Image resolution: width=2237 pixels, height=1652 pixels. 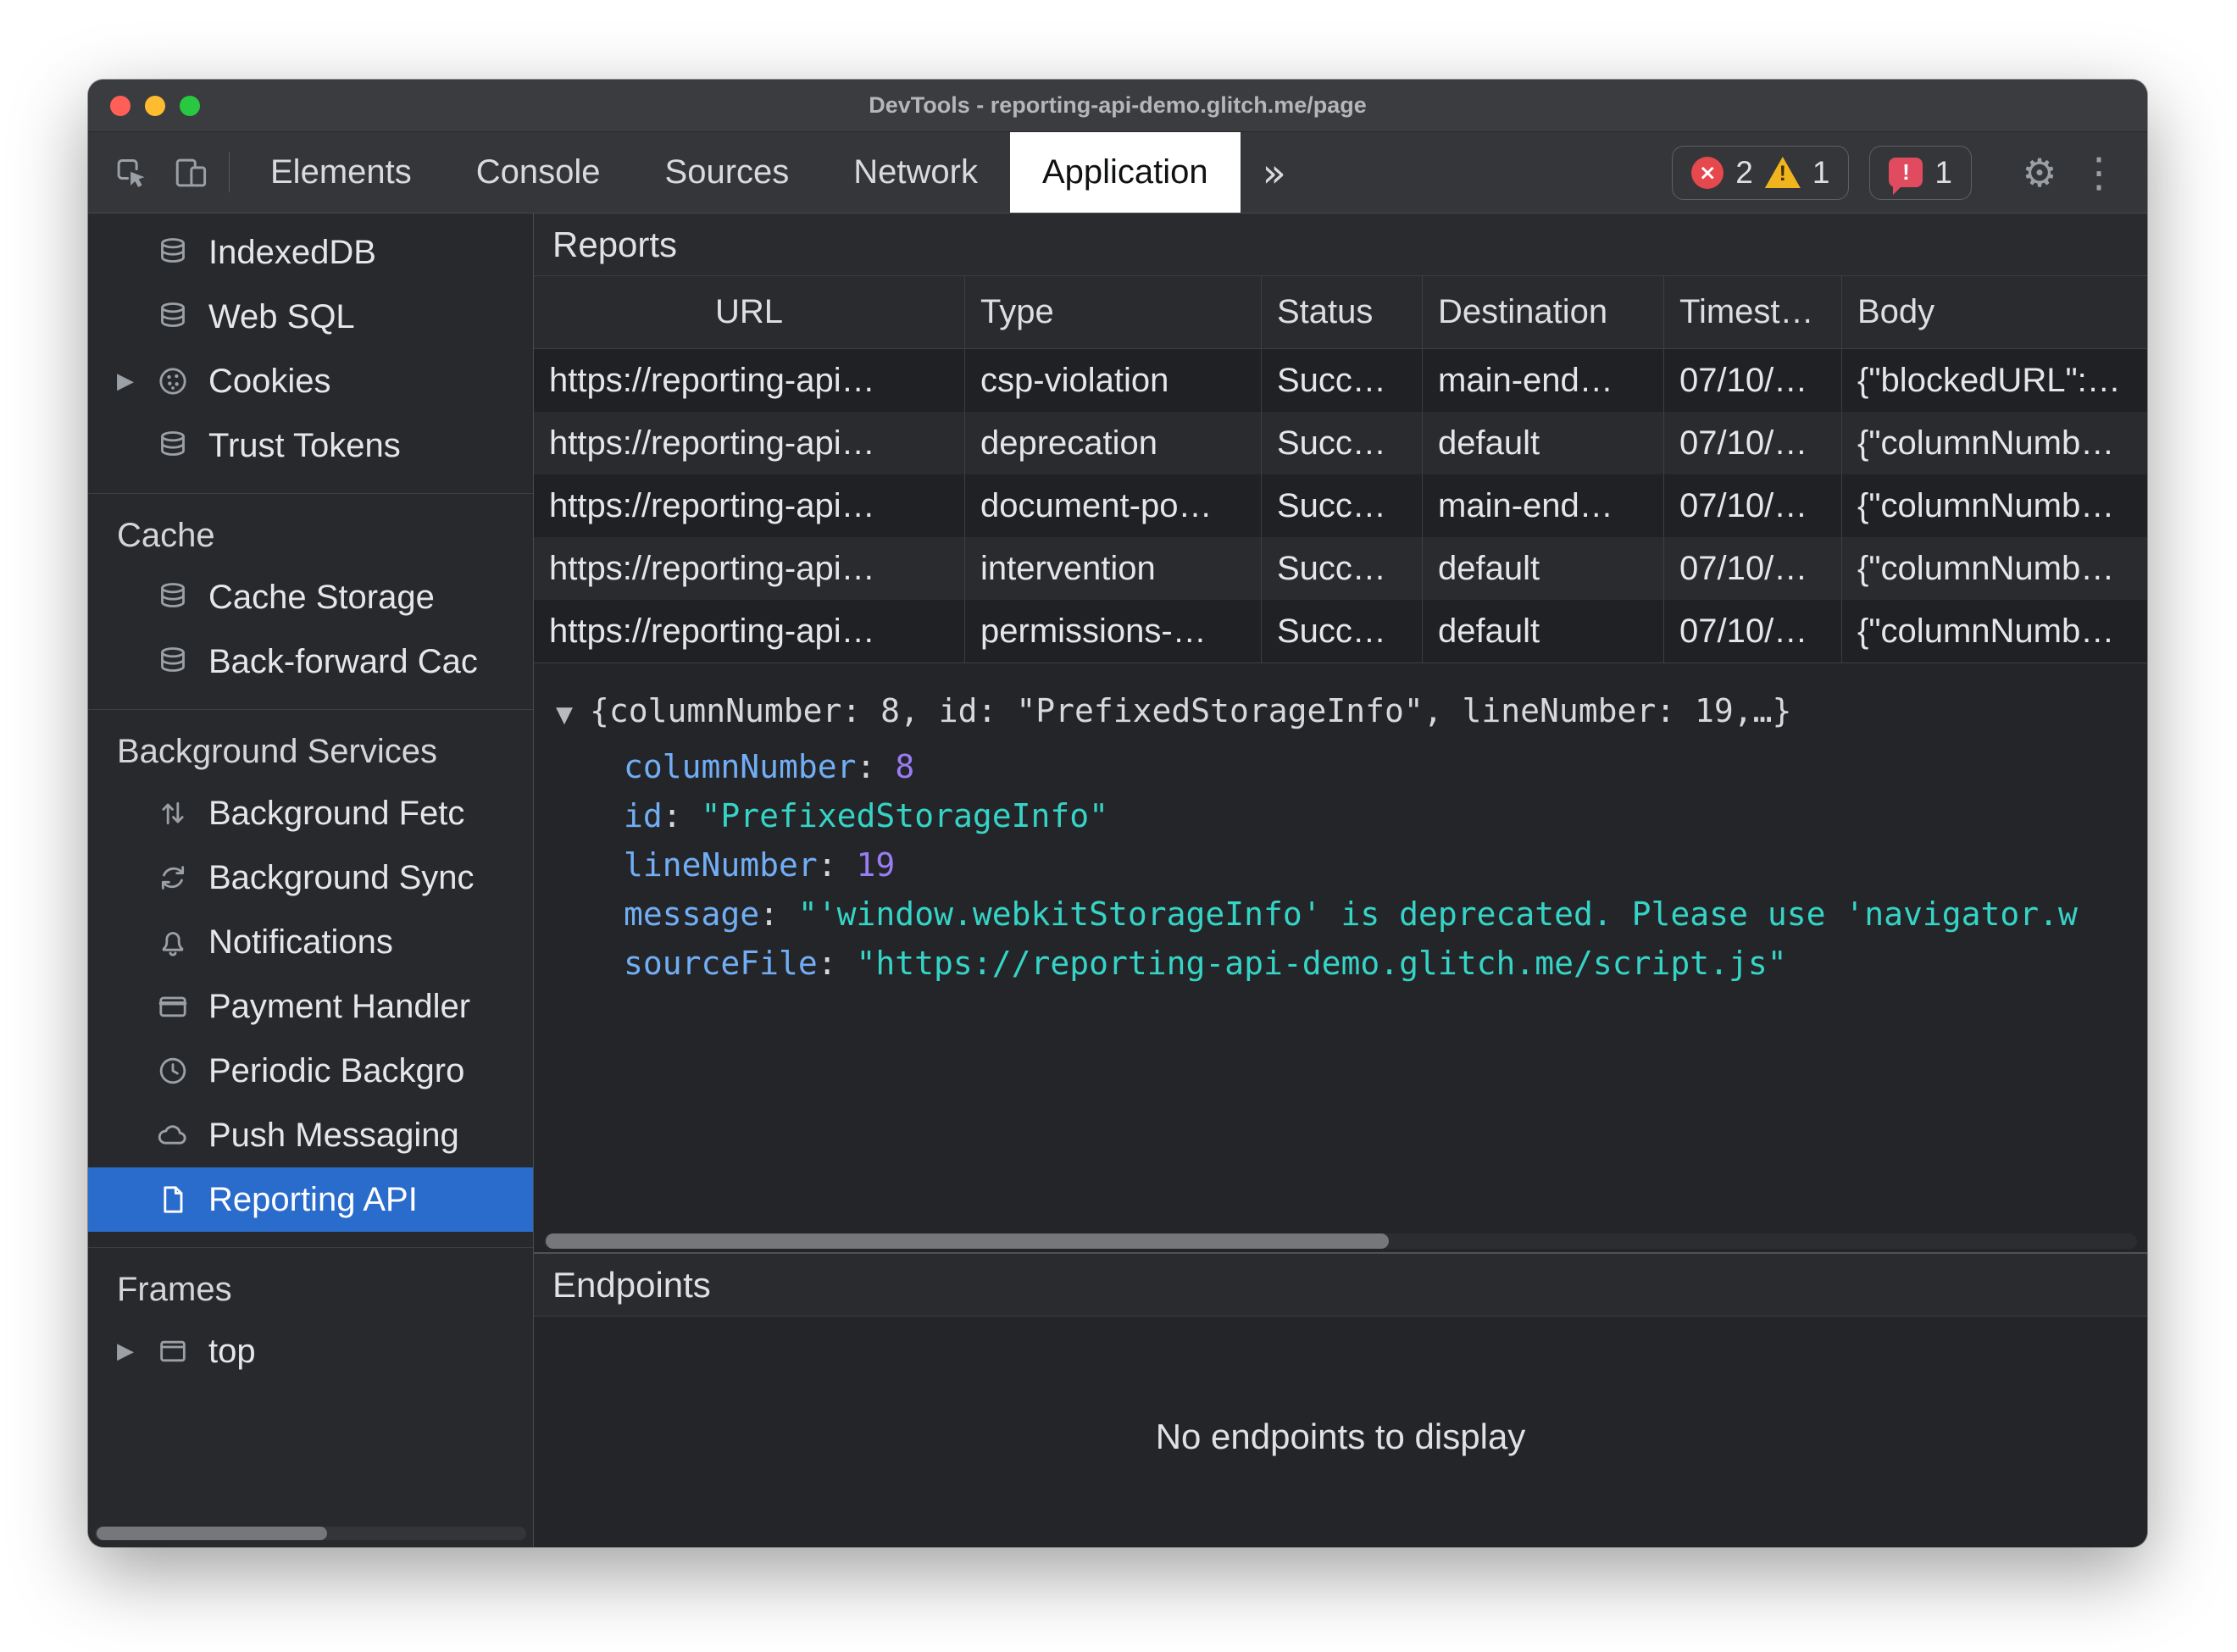 What do you see at coordinates (631, 1284) in the screenshot?
I see `endpoints-title: Endpoints` at bounding box center [631, 1284].